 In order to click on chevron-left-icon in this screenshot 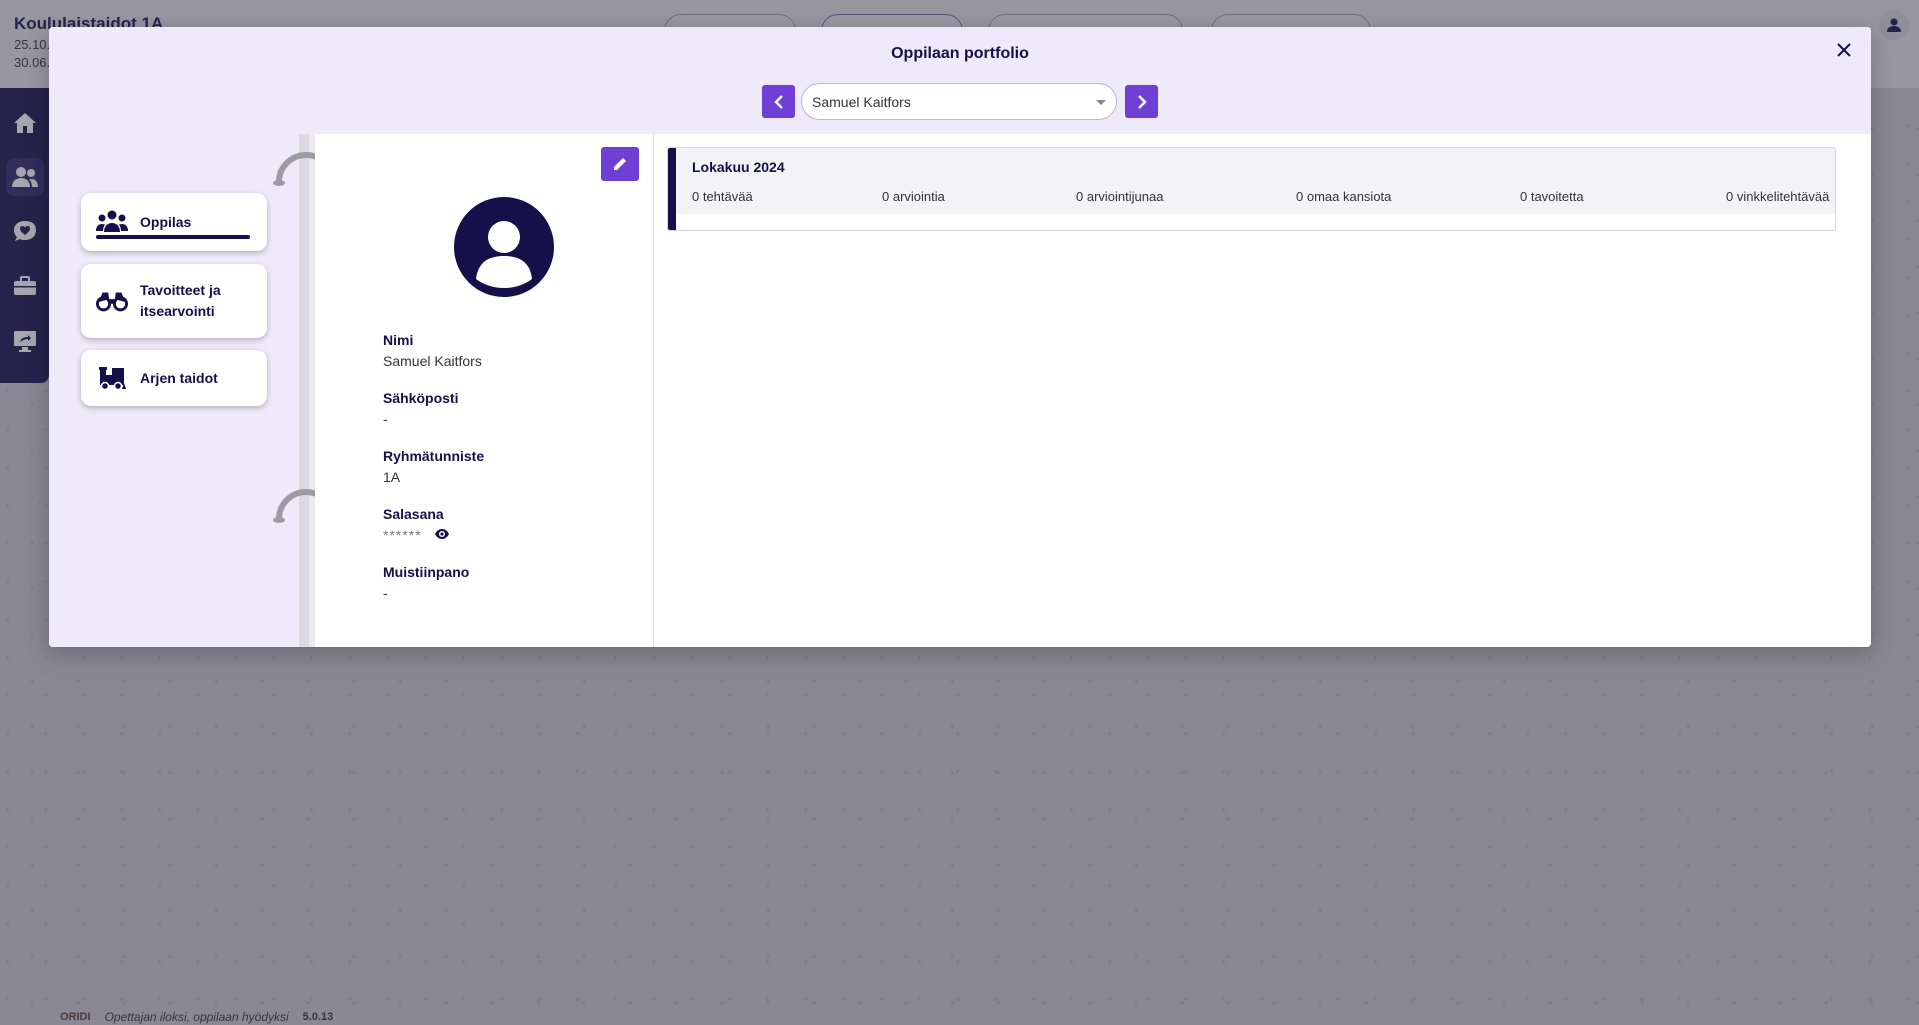, I will do `click(778, 101)`.